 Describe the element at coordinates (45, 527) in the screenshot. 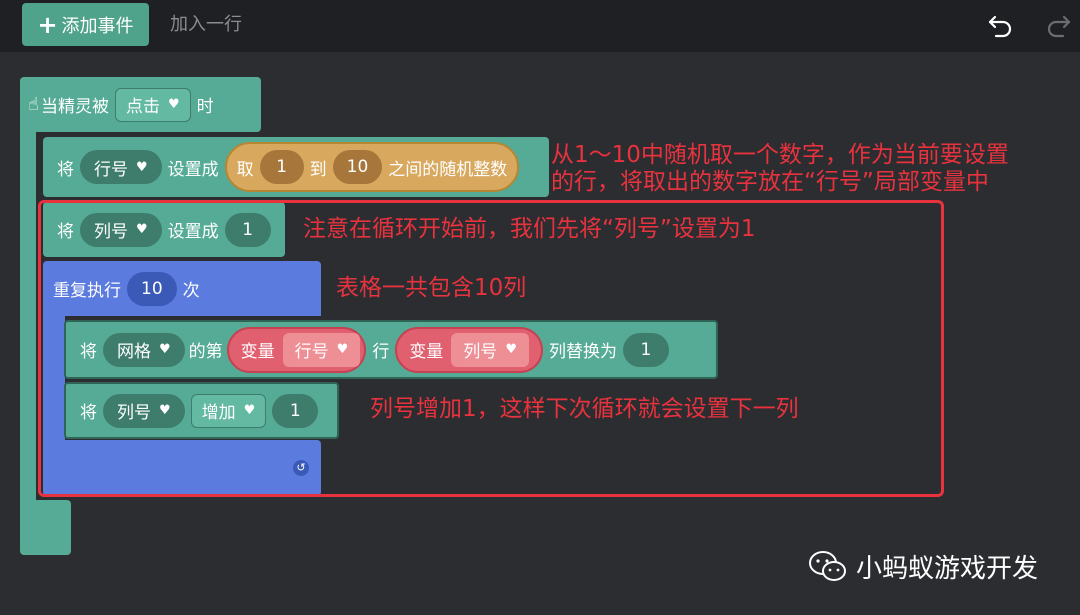

I see `event-end-cap` at that location.